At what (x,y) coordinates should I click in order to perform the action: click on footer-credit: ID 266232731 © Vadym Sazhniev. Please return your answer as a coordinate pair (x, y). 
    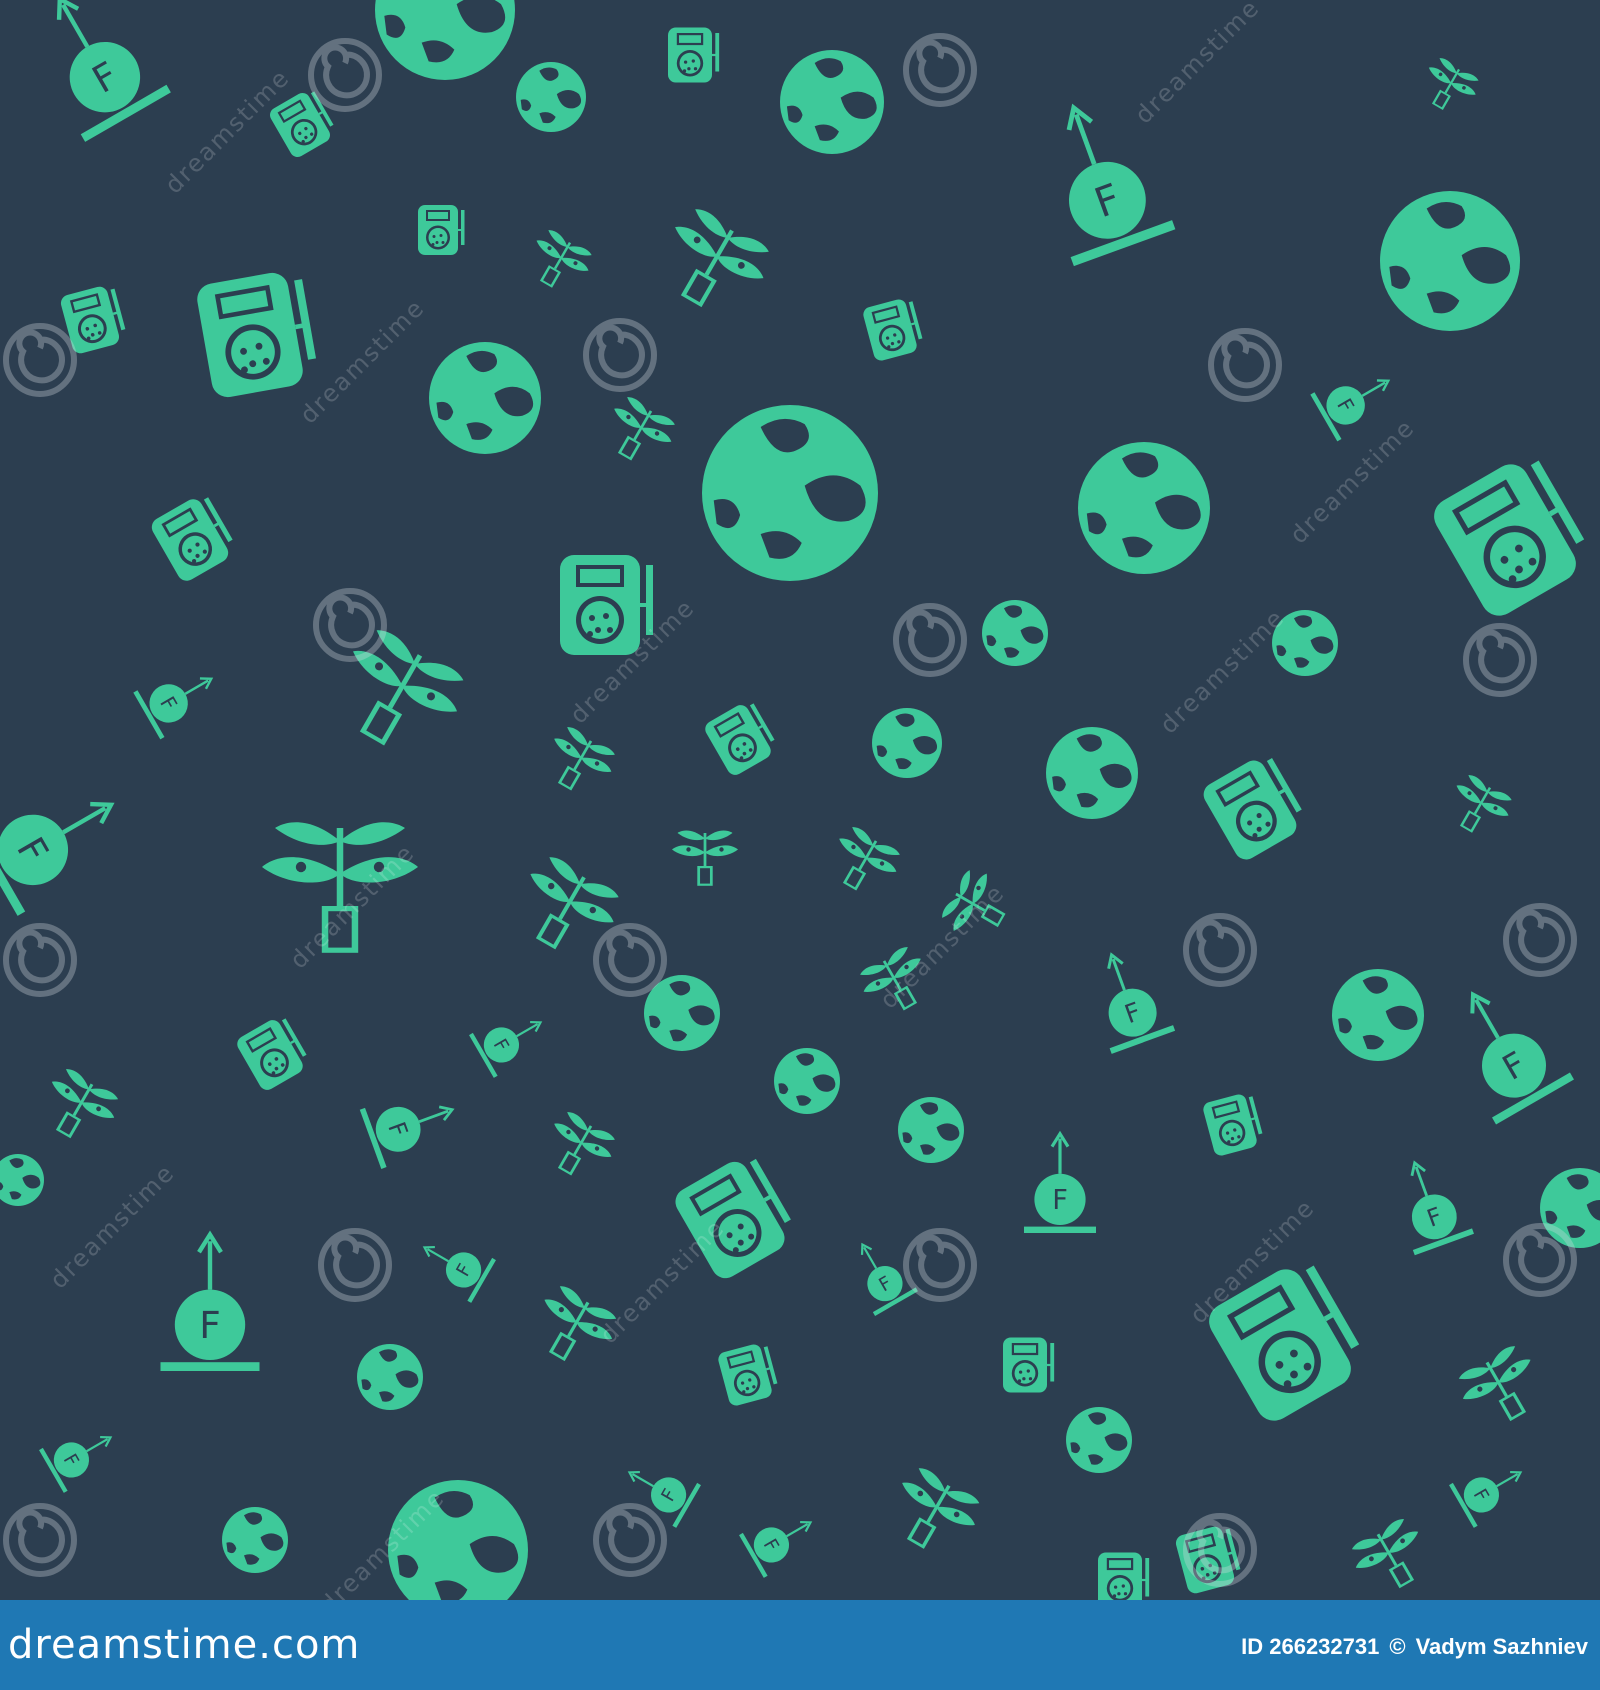
    Looking at the image, I should click on (1414, 1647).